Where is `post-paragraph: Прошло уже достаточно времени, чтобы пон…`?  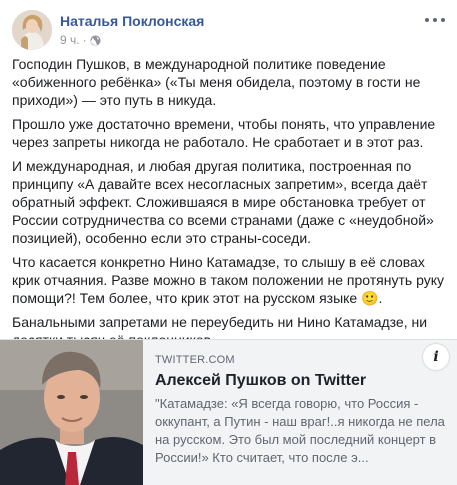 post-paragraph: Прошло уже достаточно времени, чтобы пон… is located at coordinates (224, 133).